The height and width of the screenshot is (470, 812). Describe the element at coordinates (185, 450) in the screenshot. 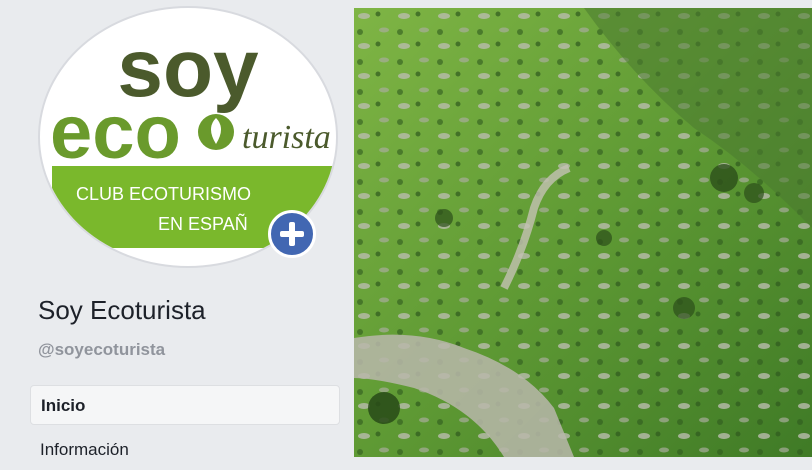

I see `nav-item-informacion: Información` at that location.